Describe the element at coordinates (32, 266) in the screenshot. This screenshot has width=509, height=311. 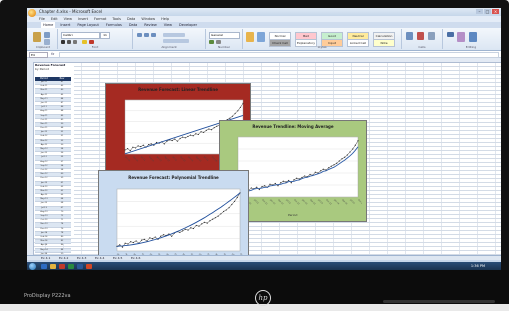
I see `start-button` at that location.